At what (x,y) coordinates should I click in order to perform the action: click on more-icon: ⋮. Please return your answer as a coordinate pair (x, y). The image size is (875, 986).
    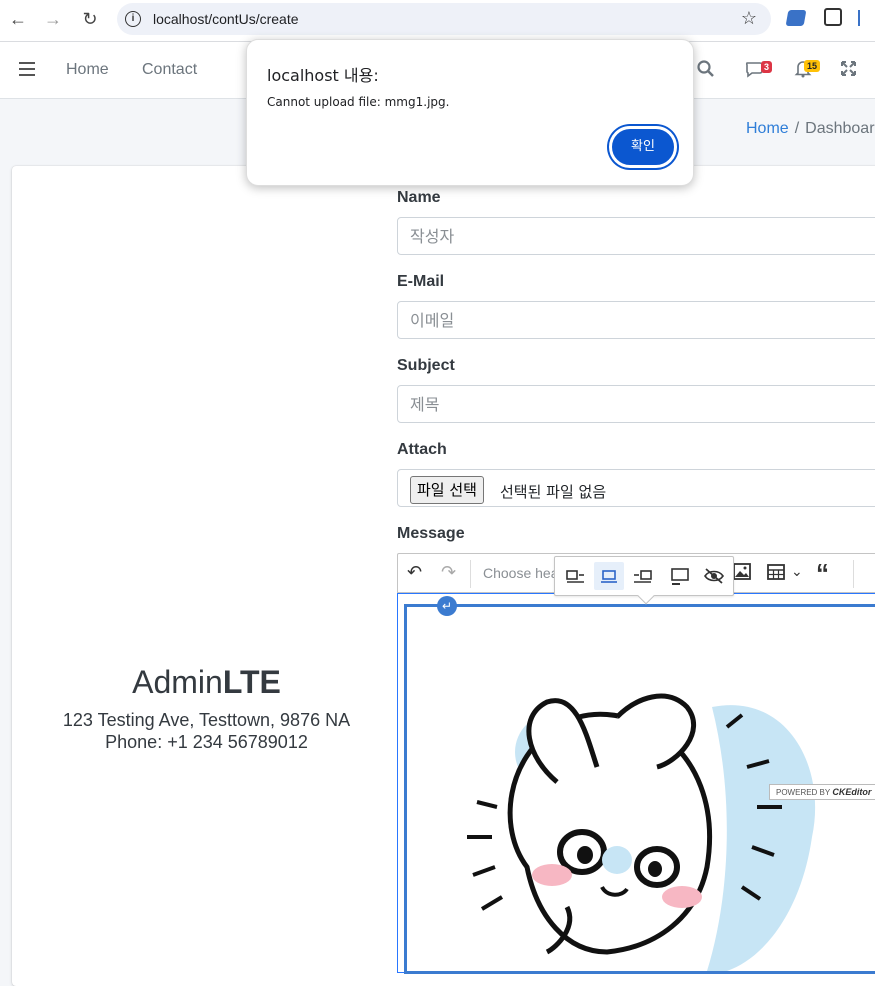
    Looking at the image, I should click on (871, 572).